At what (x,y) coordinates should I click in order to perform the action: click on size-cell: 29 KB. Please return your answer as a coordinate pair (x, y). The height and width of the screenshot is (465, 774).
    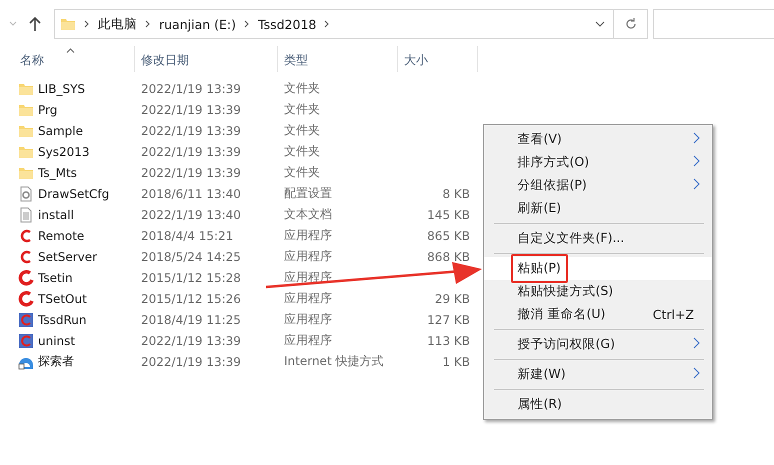
    Looking at the image, I should click on (452, 299).